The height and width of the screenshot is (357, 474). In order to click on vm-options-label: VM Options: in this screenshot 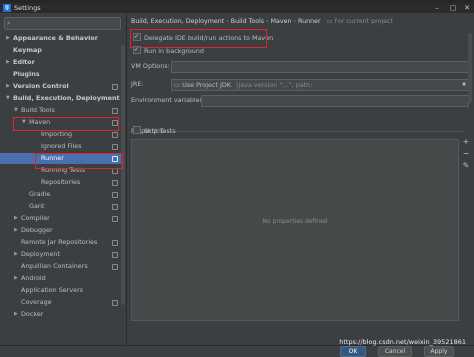, I will do `click(150, 66)`.